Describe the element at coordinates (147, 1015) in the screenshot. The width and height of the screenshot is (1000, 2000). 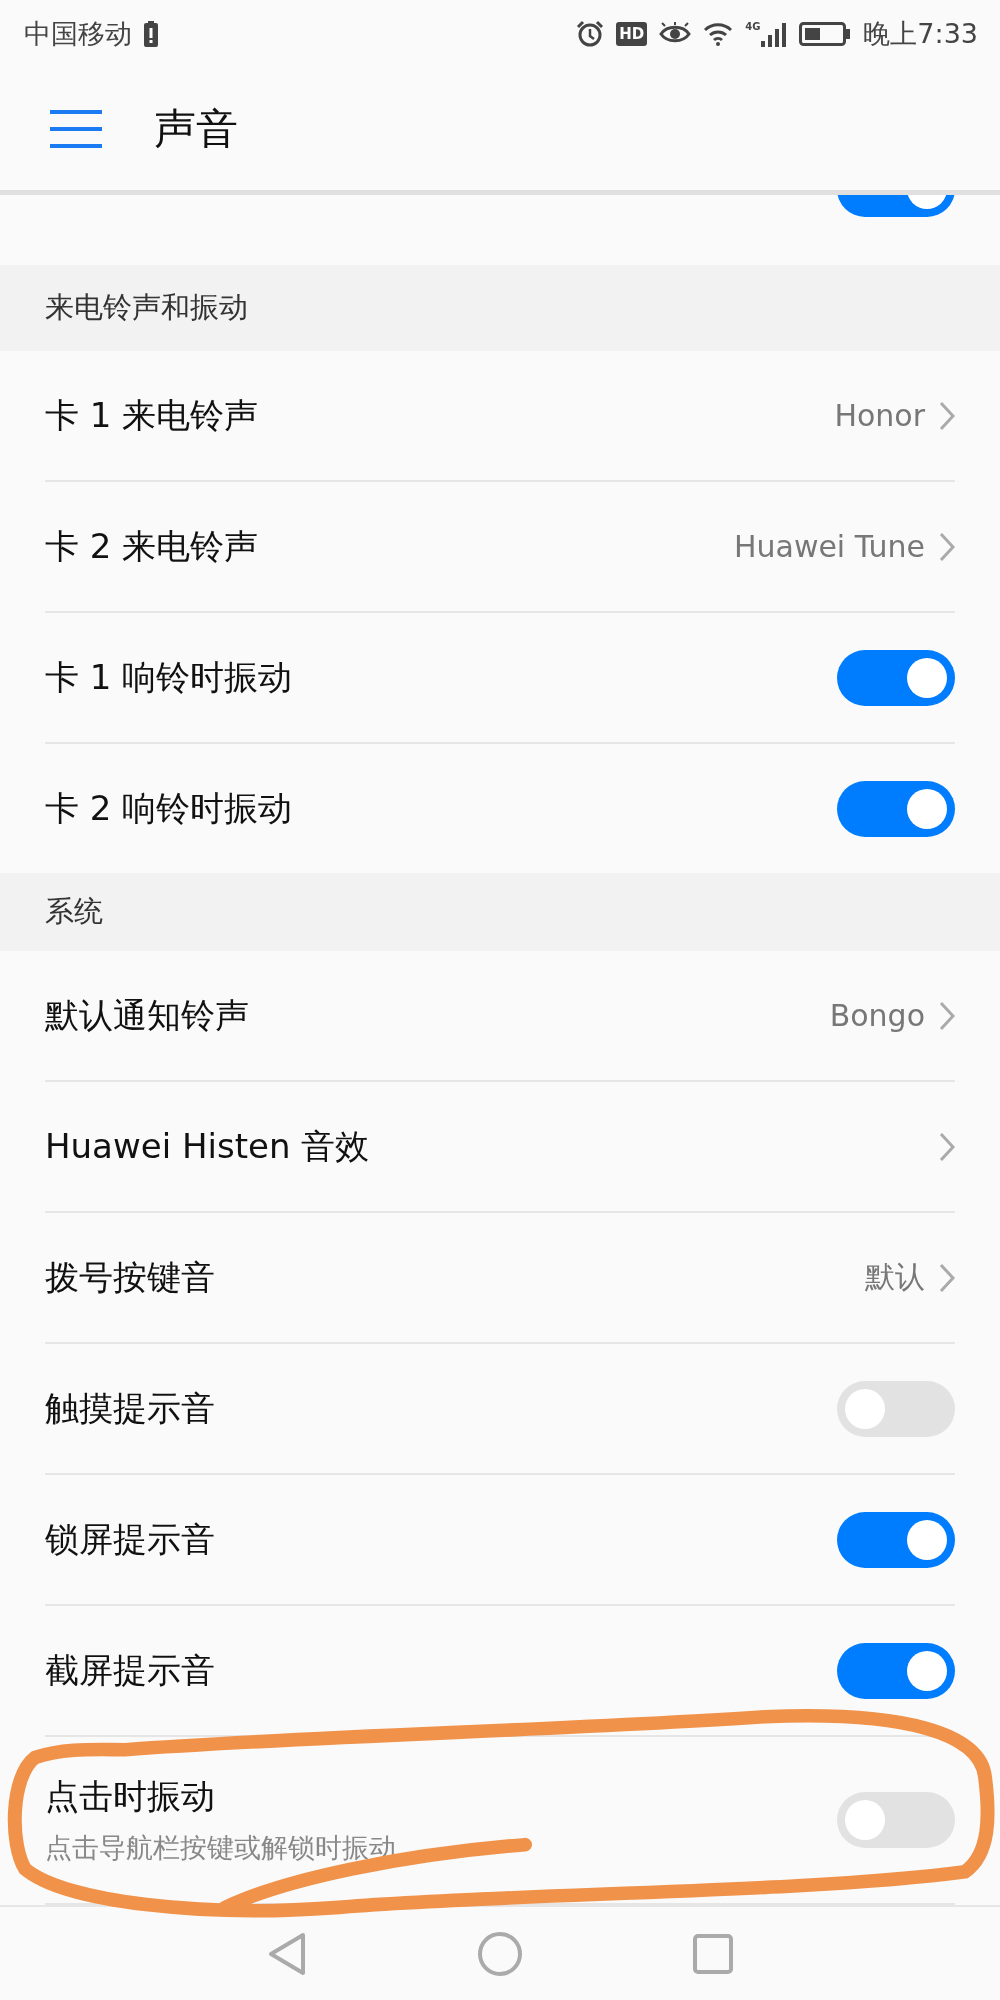
I see `setting-label: 默认通知铃声` at that location.